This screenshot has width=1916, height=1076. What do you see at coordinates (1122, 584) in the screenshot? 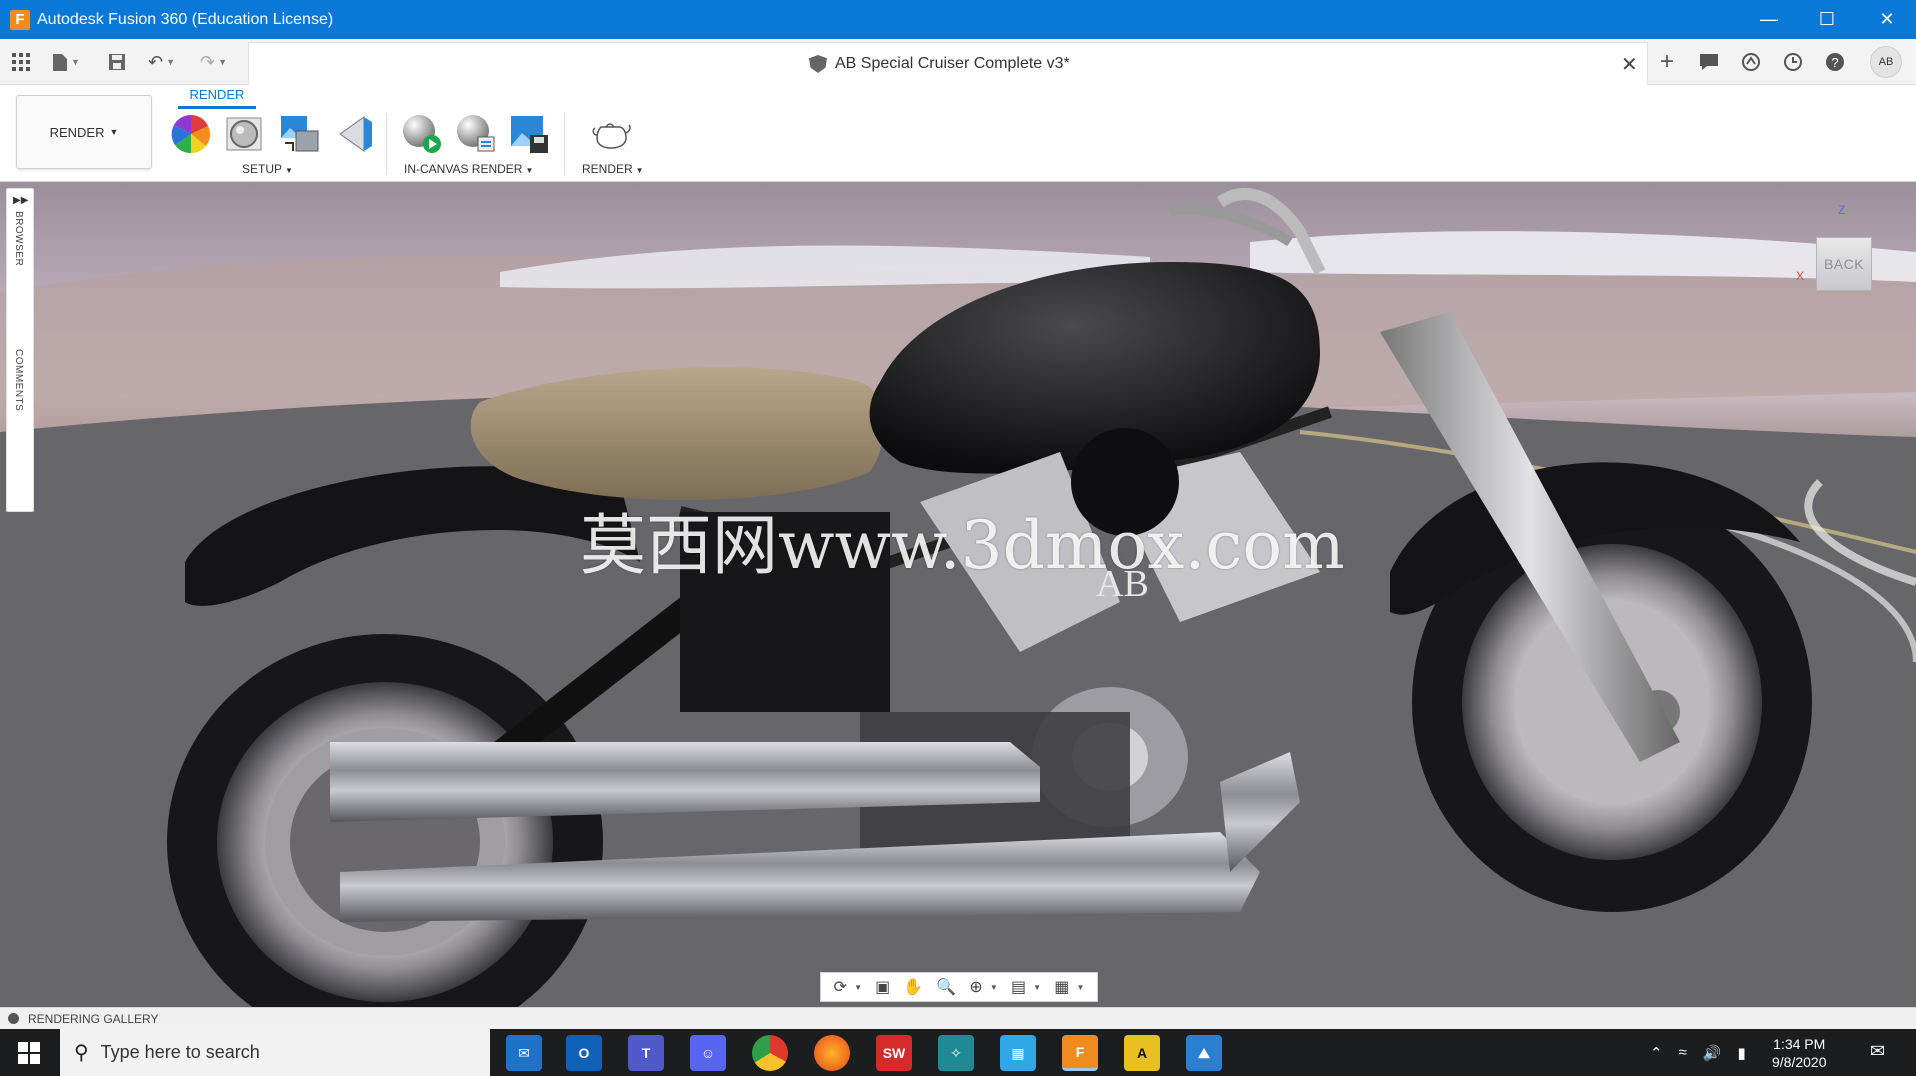
I see `ab-engine-logo: AB` at bounding box center [1122, 584].